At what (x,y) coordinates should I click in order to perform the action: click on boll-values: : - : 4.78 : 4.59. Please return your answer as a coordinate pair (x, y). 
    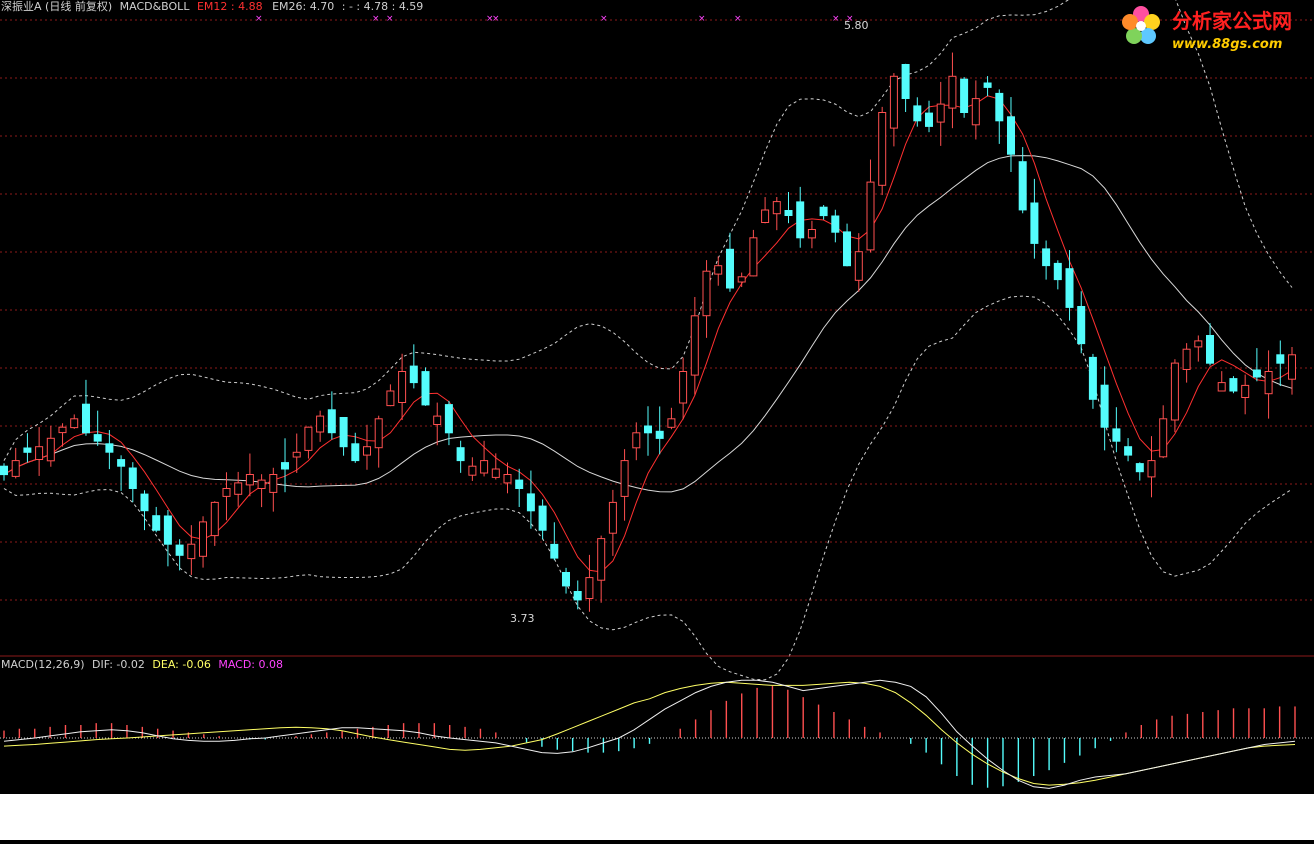
    Looking at the image, I should click on (383, 6).